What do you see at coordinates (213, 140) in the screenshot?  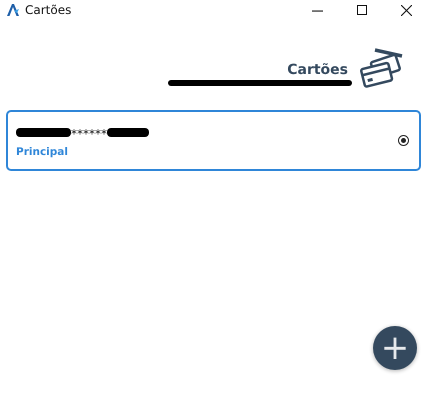 I see `card-item: ****** Principal` at bounding box center [213, 140].